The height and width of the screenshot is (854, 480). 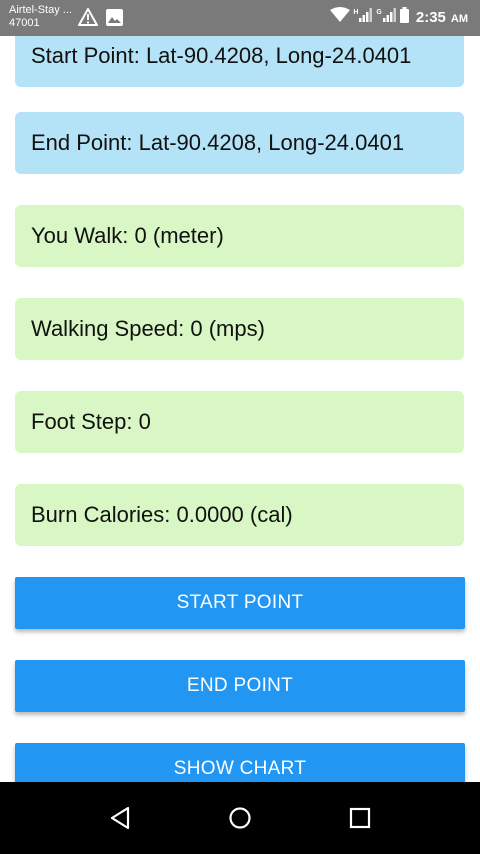 I want to click on end-point-button: END POINT, so click(x=240, y=686).